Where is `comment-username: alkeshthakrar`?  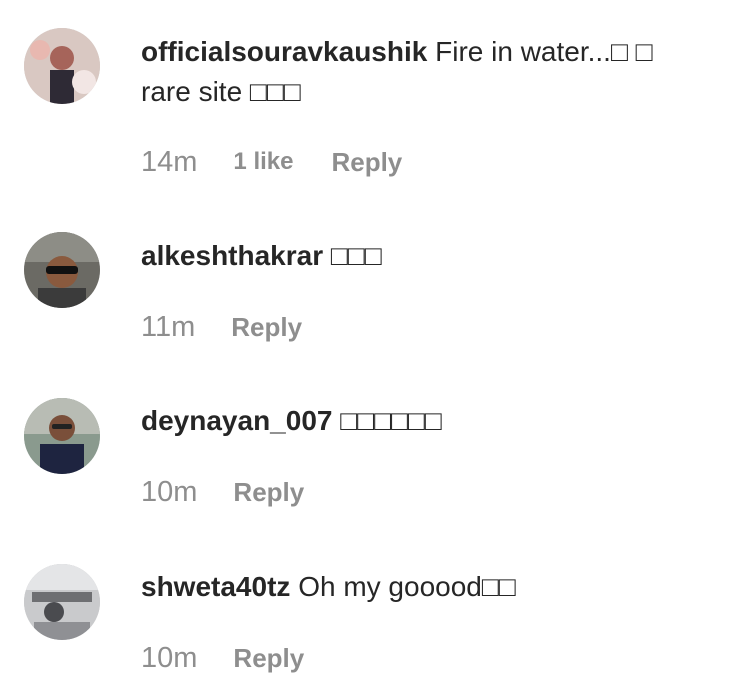 comment-username: alkeshthakrar is located at coordinates (232, 255).